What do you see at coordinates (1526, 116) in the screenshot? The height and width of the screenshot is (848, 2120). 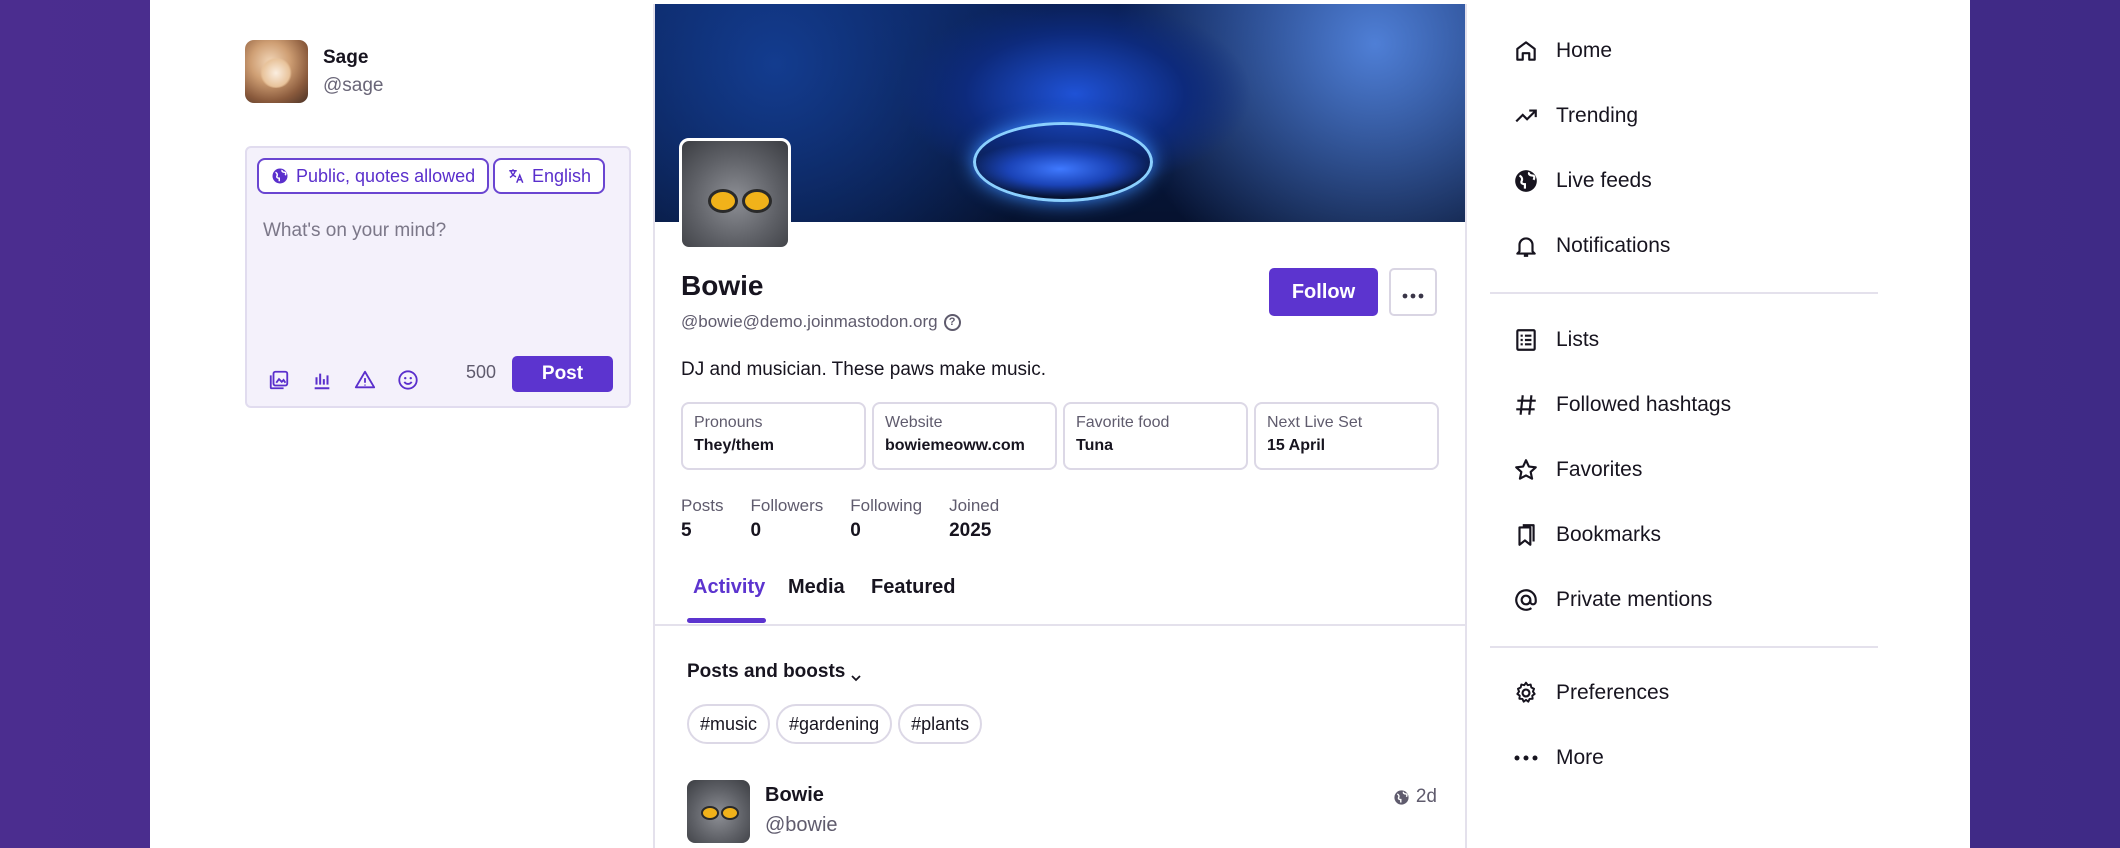 I see `trending-icon` at bounding box center [1526, 116].